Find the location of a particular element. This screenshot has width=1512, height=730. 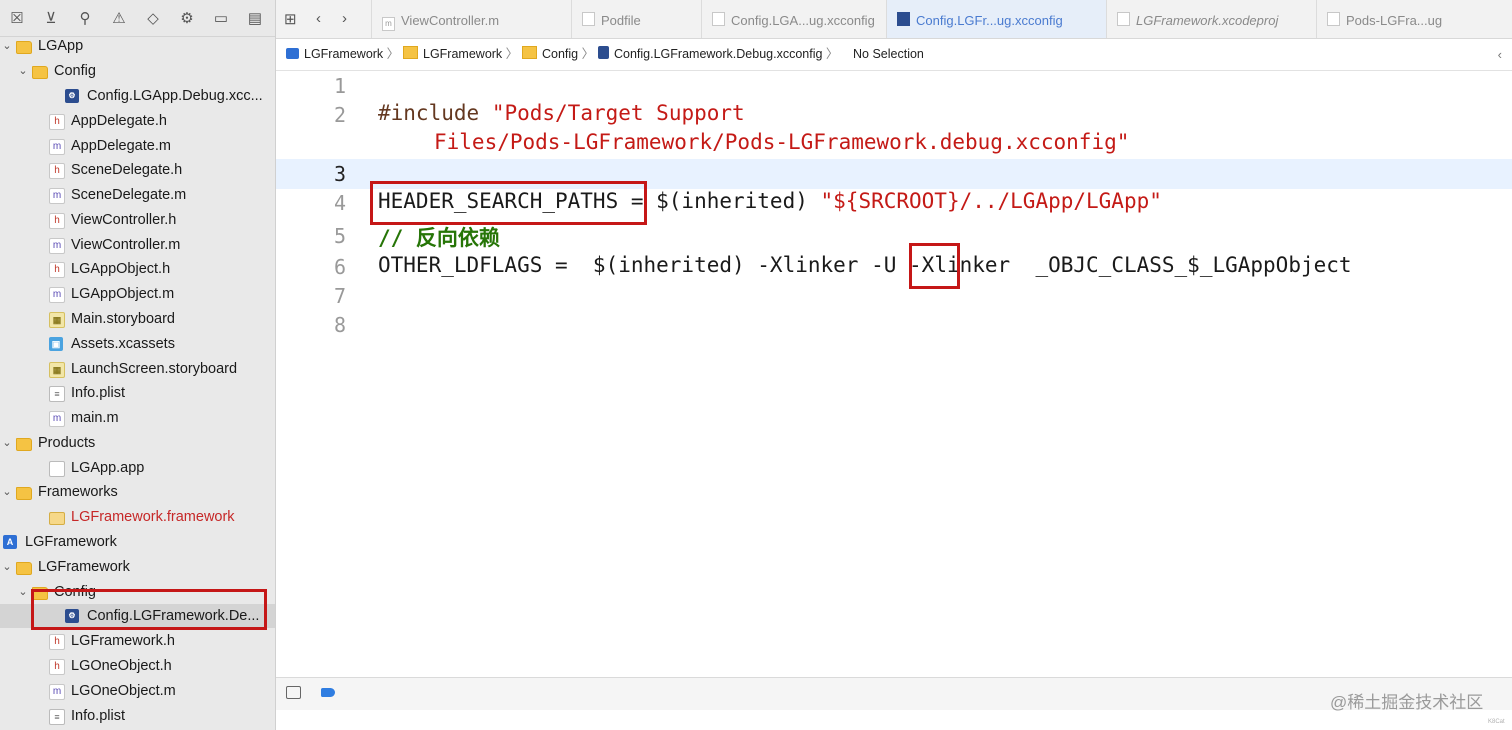

navigator-row: ▦ Main.storyboard is located at coordinates (137, 319).